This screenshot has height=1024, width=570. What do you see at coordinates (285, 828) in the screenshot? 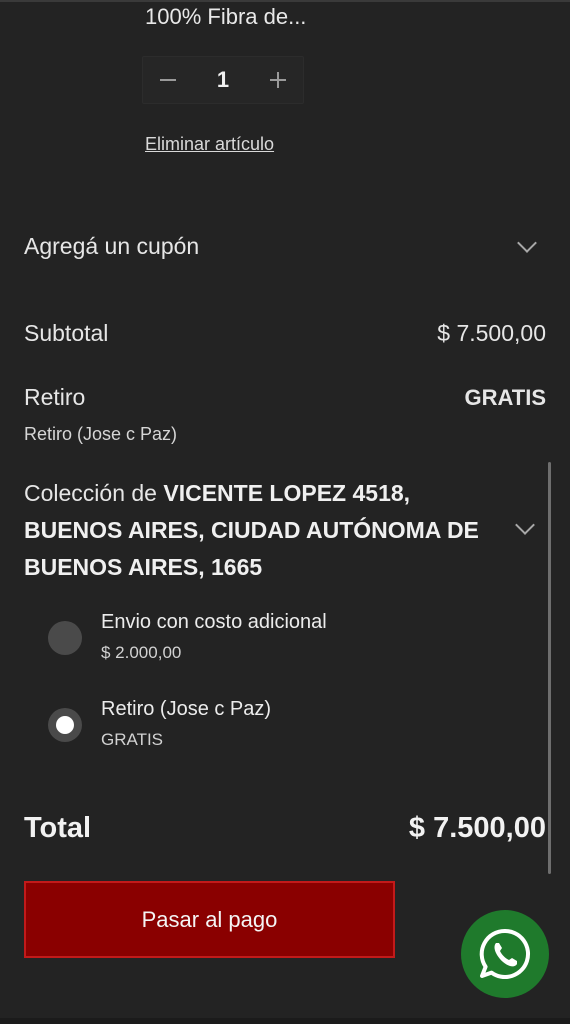
I see `total-row: Total $ 7.500,00` at bounding box center [285, 828].